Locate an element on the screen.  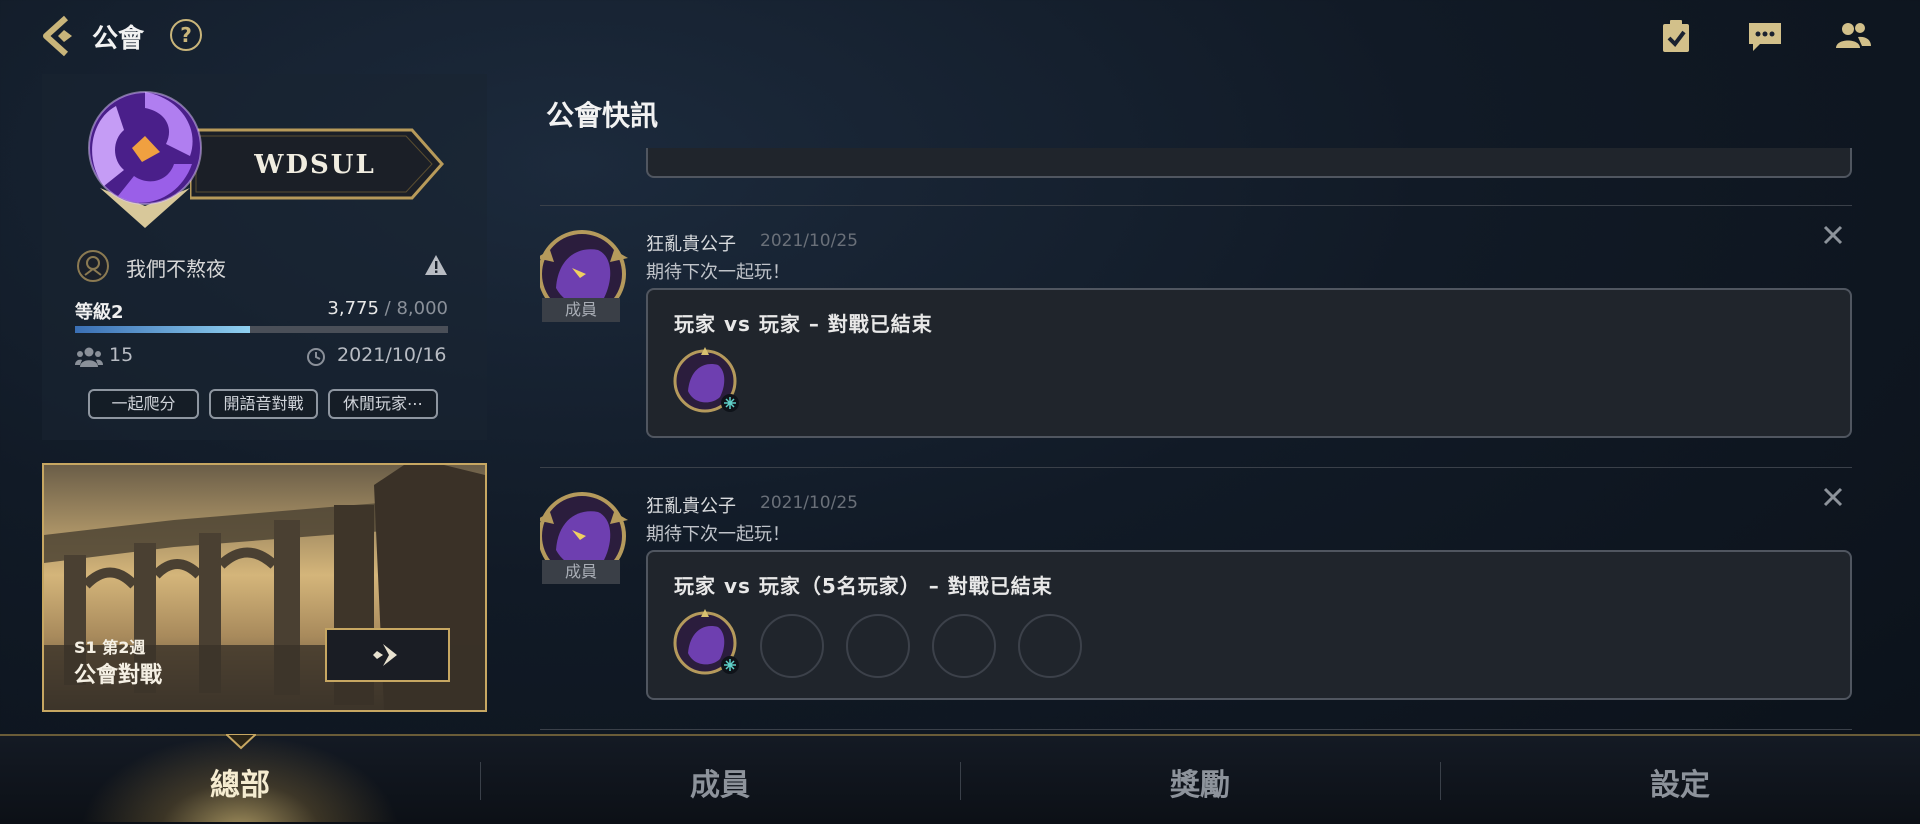
guild-level-label: 等級2 is located at coordinates (99, 312).